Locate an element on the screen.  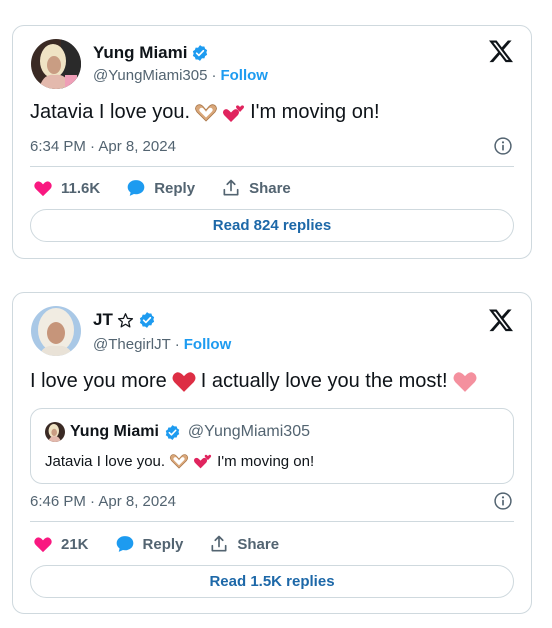
star-outline-icon is located at coordinates (125, 320).